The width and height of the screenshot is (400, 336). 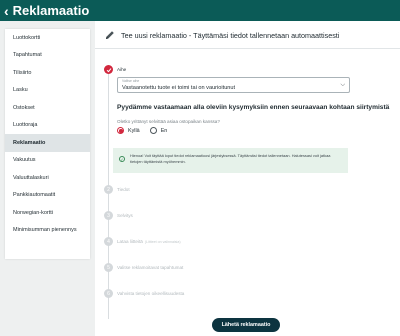 I want to click on app-header: ‹ Reklamaatio, so click(x=200, y=10).